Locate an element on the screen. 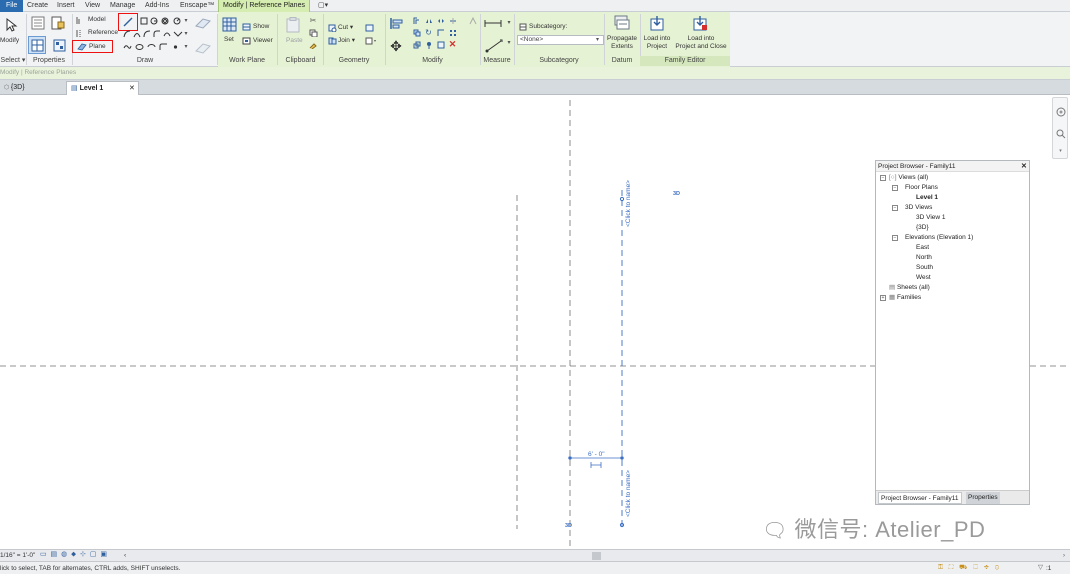  delete-icon: ✕ is located at coordinates (452, 44).